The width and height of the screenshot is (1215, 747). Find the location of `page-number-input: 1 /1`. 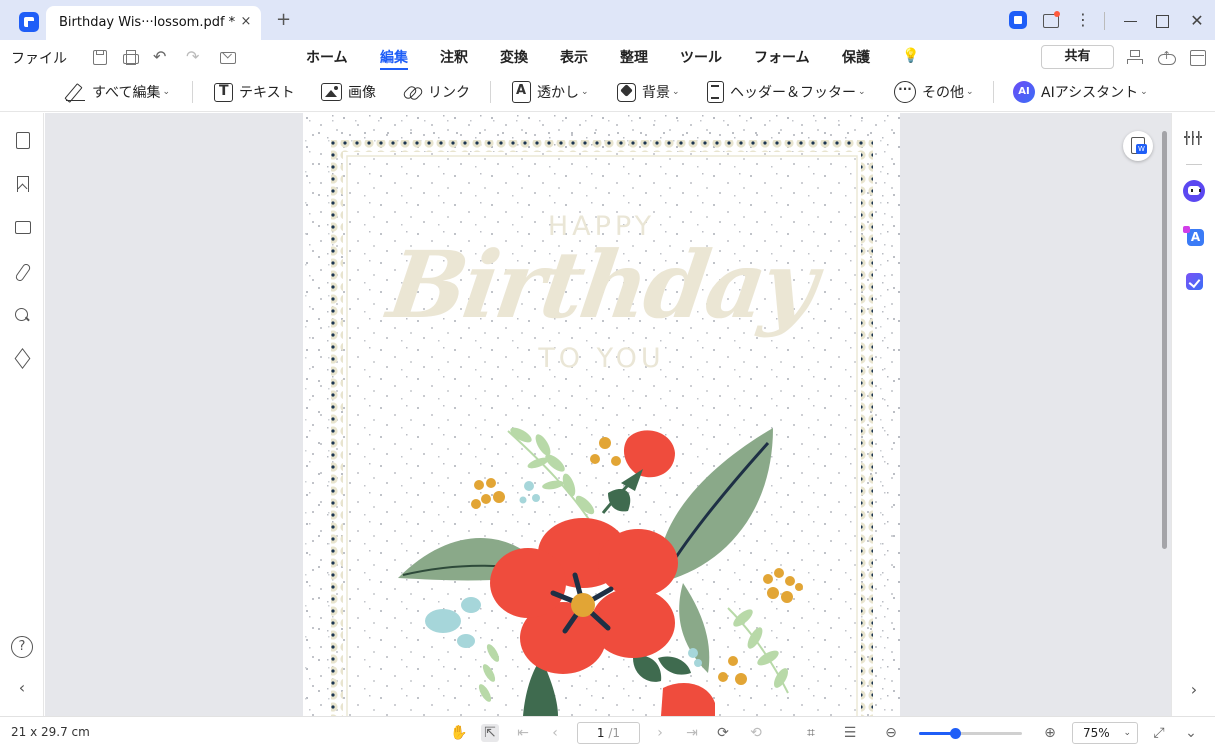

page-number-input: 1 /1 is located at coordinates (608, 733).